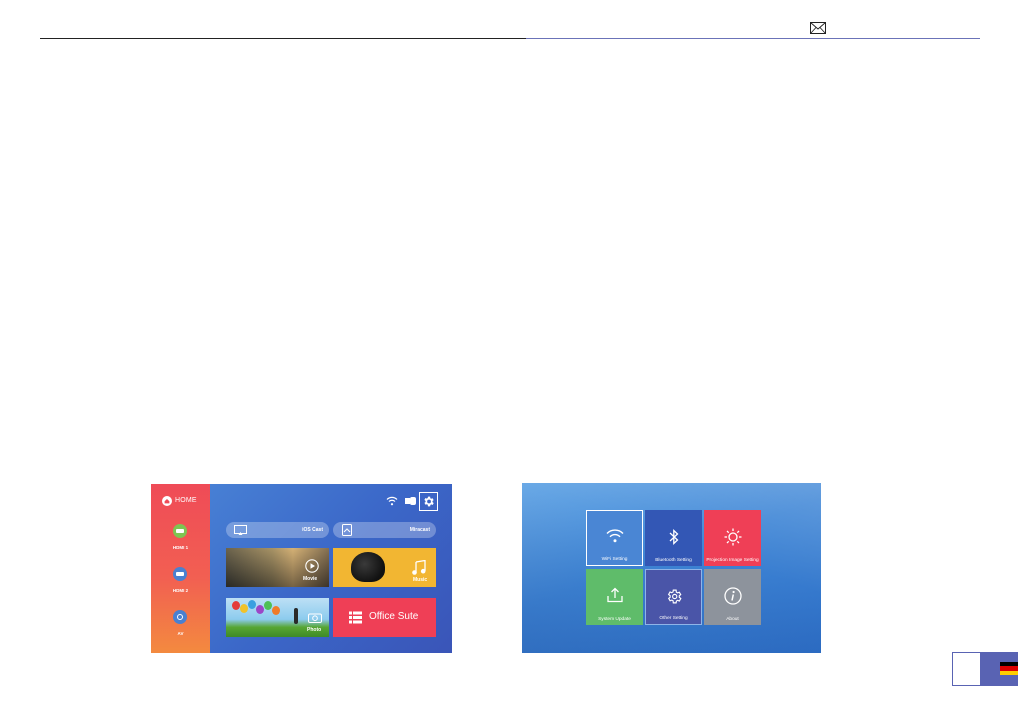  I want to click on av-icon, so click(180, 617).